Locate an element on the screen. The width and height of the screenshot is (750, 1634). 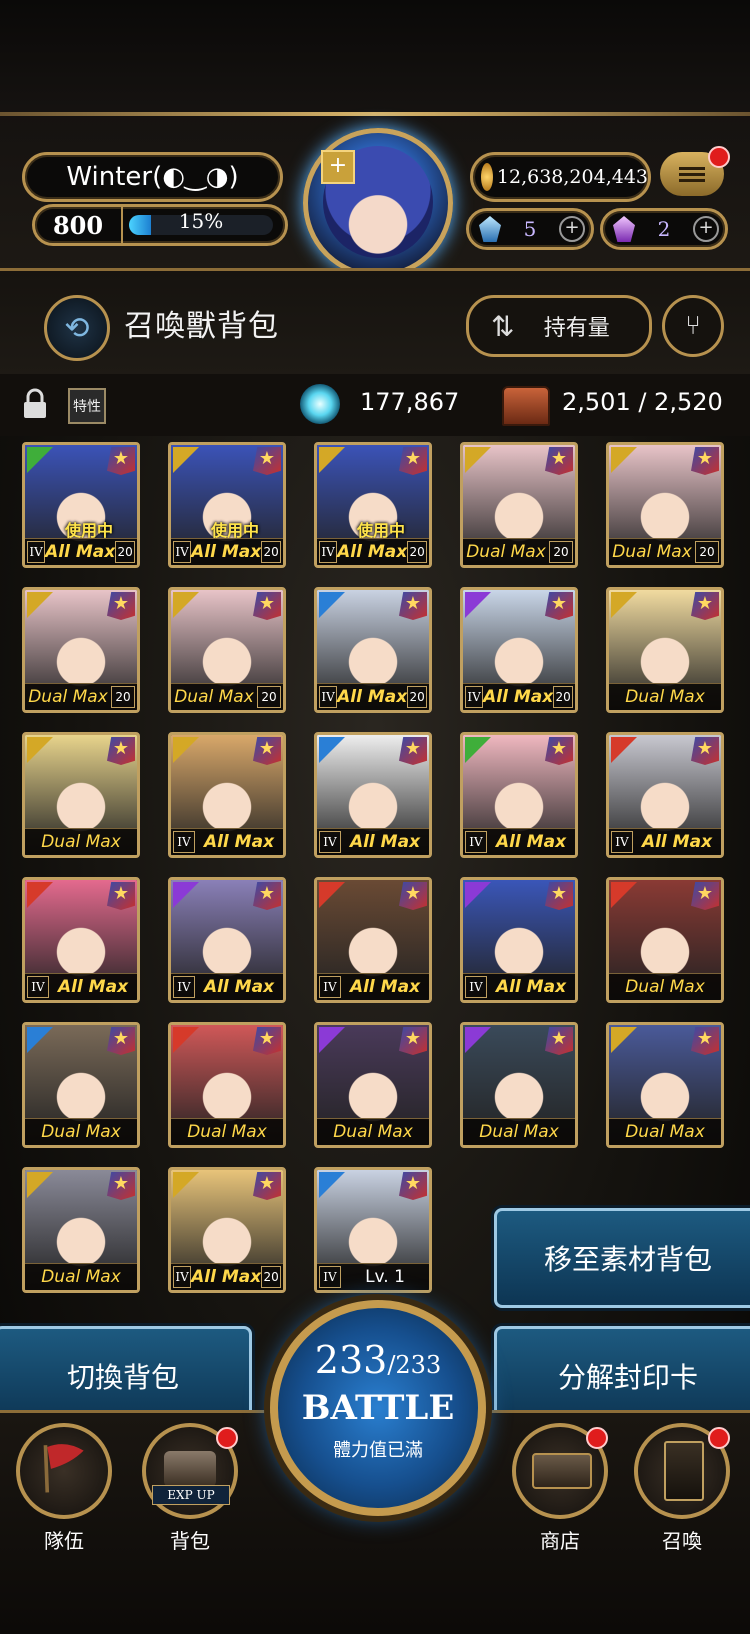
back-button: ⟲ is located at coordinates (77, 328).